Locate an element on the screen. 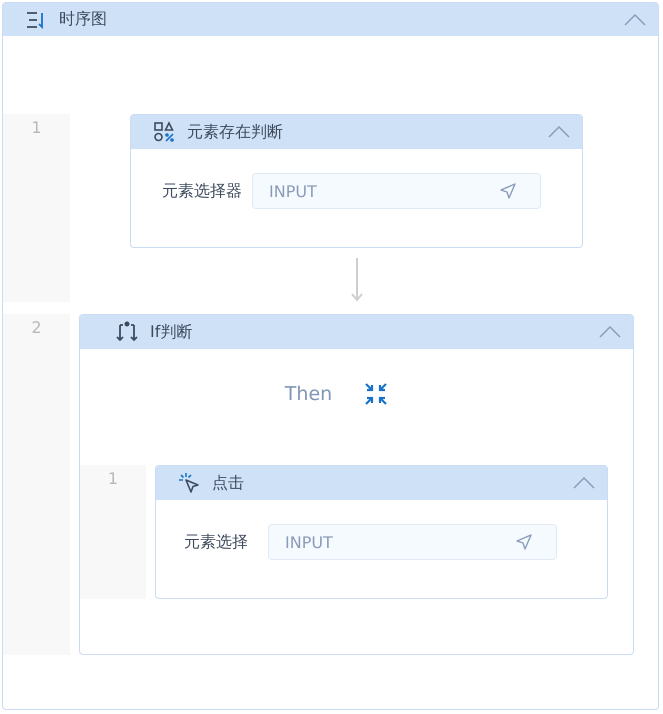 Image resolution: width=663 pixels, height=714 pixels. field-label: 元素选择 is located at coordinates (216, 542).